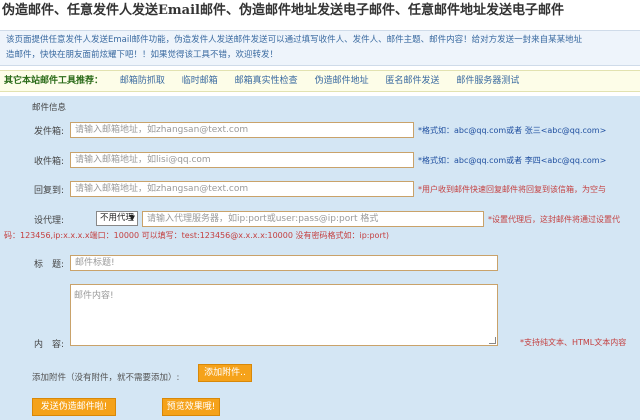 This screenshot has width=640, height=420. Describe the element at coordinates (200, 81) in the screenshot. I see `tool-link-temp-mailbox: 临时邮箱` at that location.